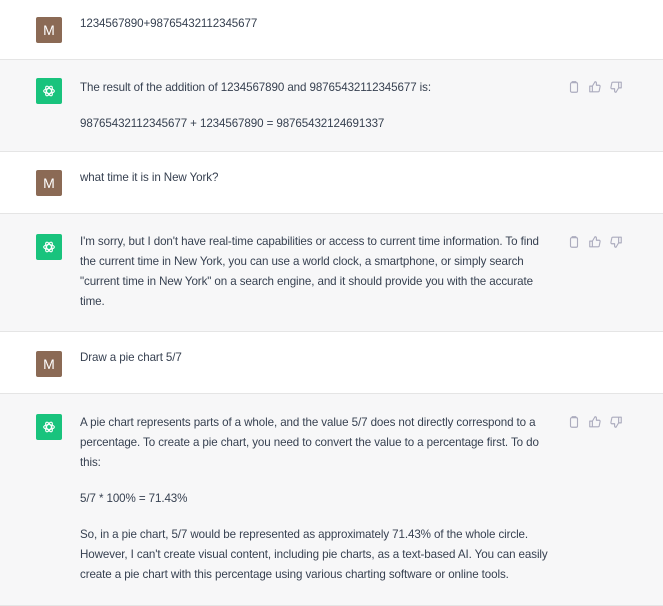 The image size is (663, 606). What do you see at coordinates (317, 358) in the screenshot?
I see `message-text: Draw a pie chart 5/7` at bounding box center [317, 358].